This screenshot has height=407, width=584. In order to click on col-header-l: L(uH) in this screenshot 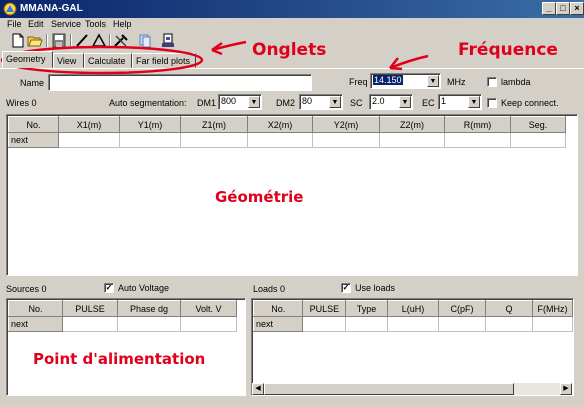, I will do `click(413, 308)`.